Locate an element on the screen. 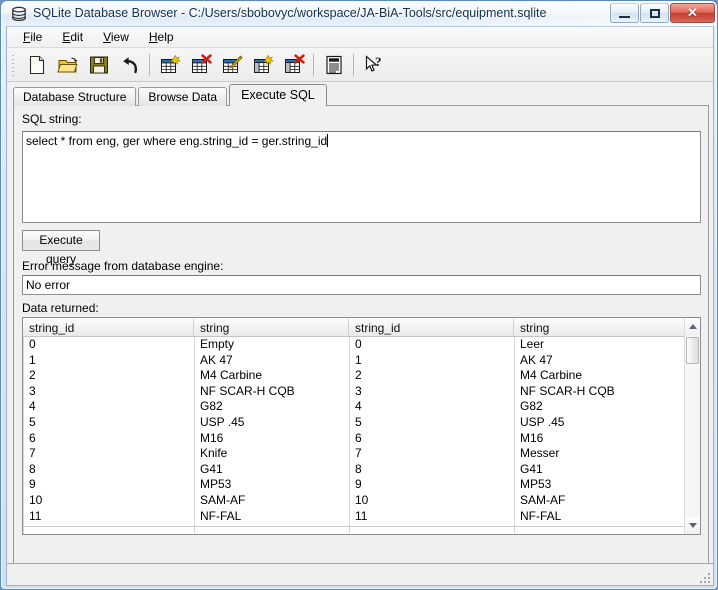  text-caret is located at coordinates (328, 140).